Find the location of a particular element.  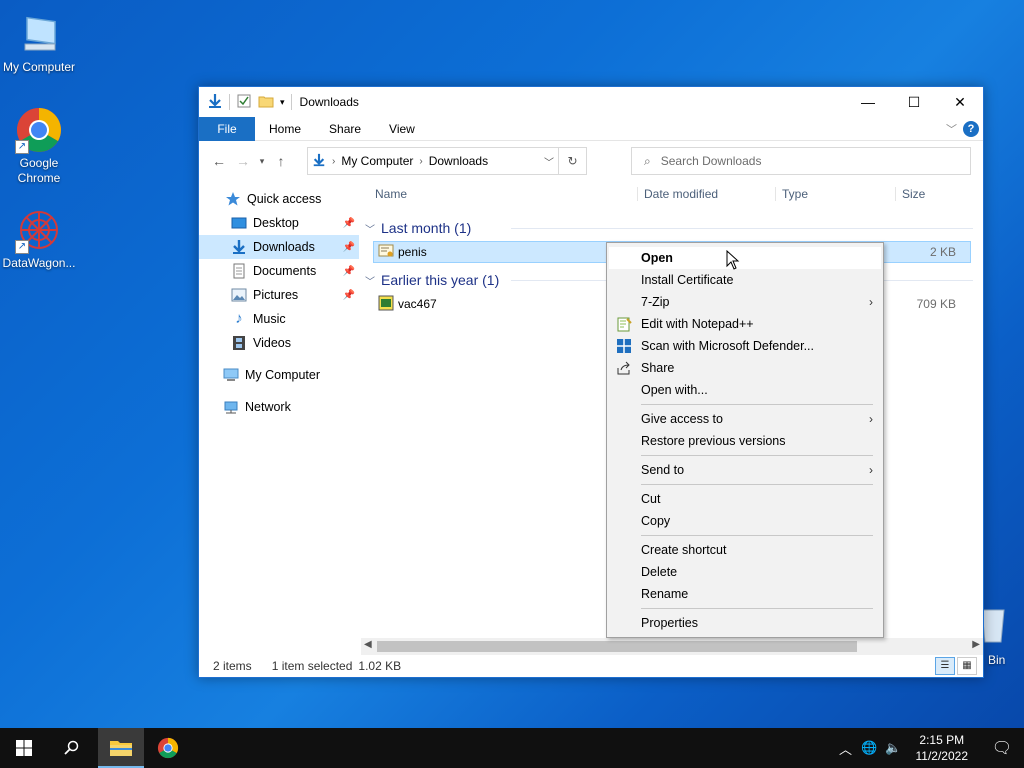

selection-info: 1 item selected is located at coordinates (312, 666).